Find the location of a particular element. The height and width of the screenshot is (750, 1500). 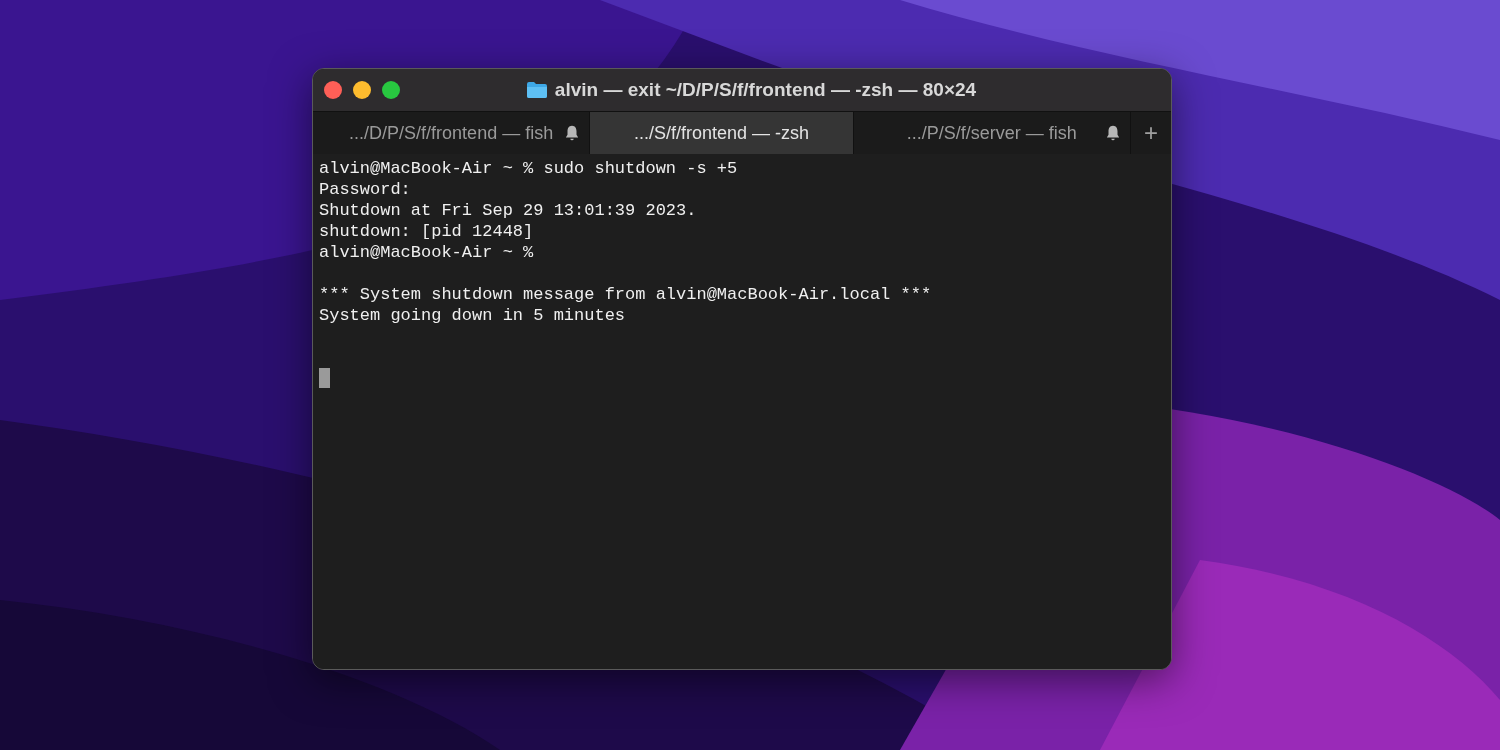

terminal-line: System going down in 5 minutes is located at coordinates (473, 315).